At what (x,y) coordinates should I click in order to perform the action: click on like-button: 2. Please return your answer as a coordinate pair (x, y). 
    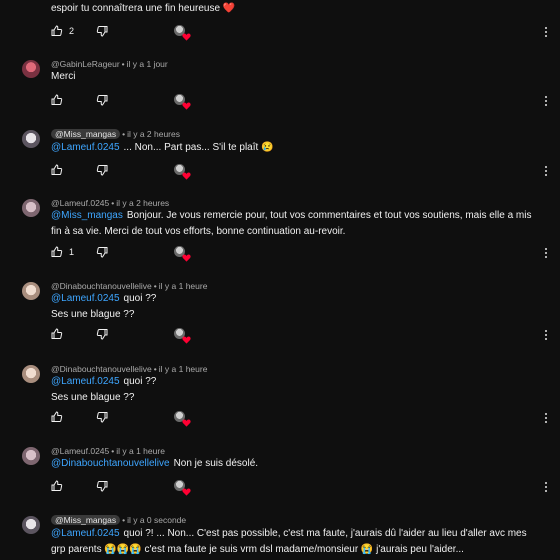
    Looking at the image, I should click on (62, 31).